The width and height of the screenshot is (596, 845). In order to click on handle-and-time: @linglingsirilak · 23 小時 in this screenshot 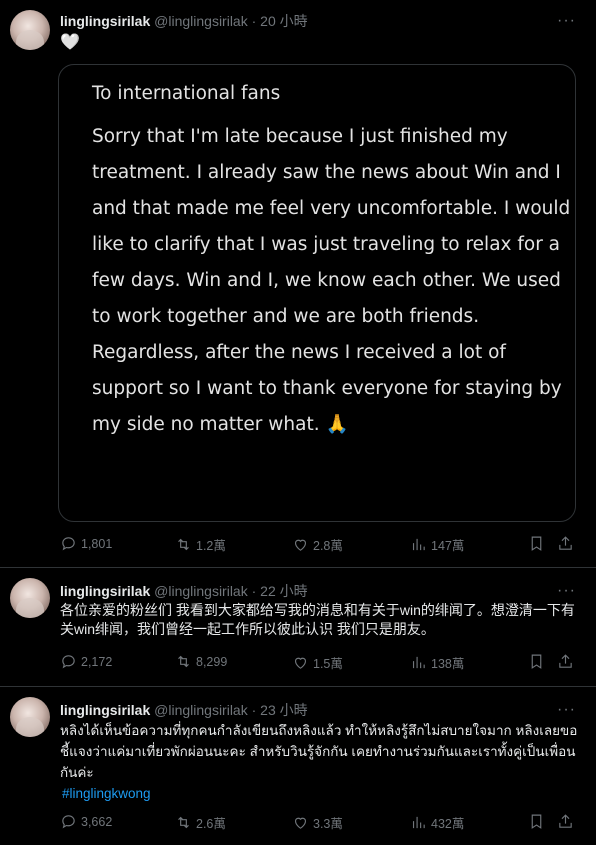, I will do `click(230, 710)`.